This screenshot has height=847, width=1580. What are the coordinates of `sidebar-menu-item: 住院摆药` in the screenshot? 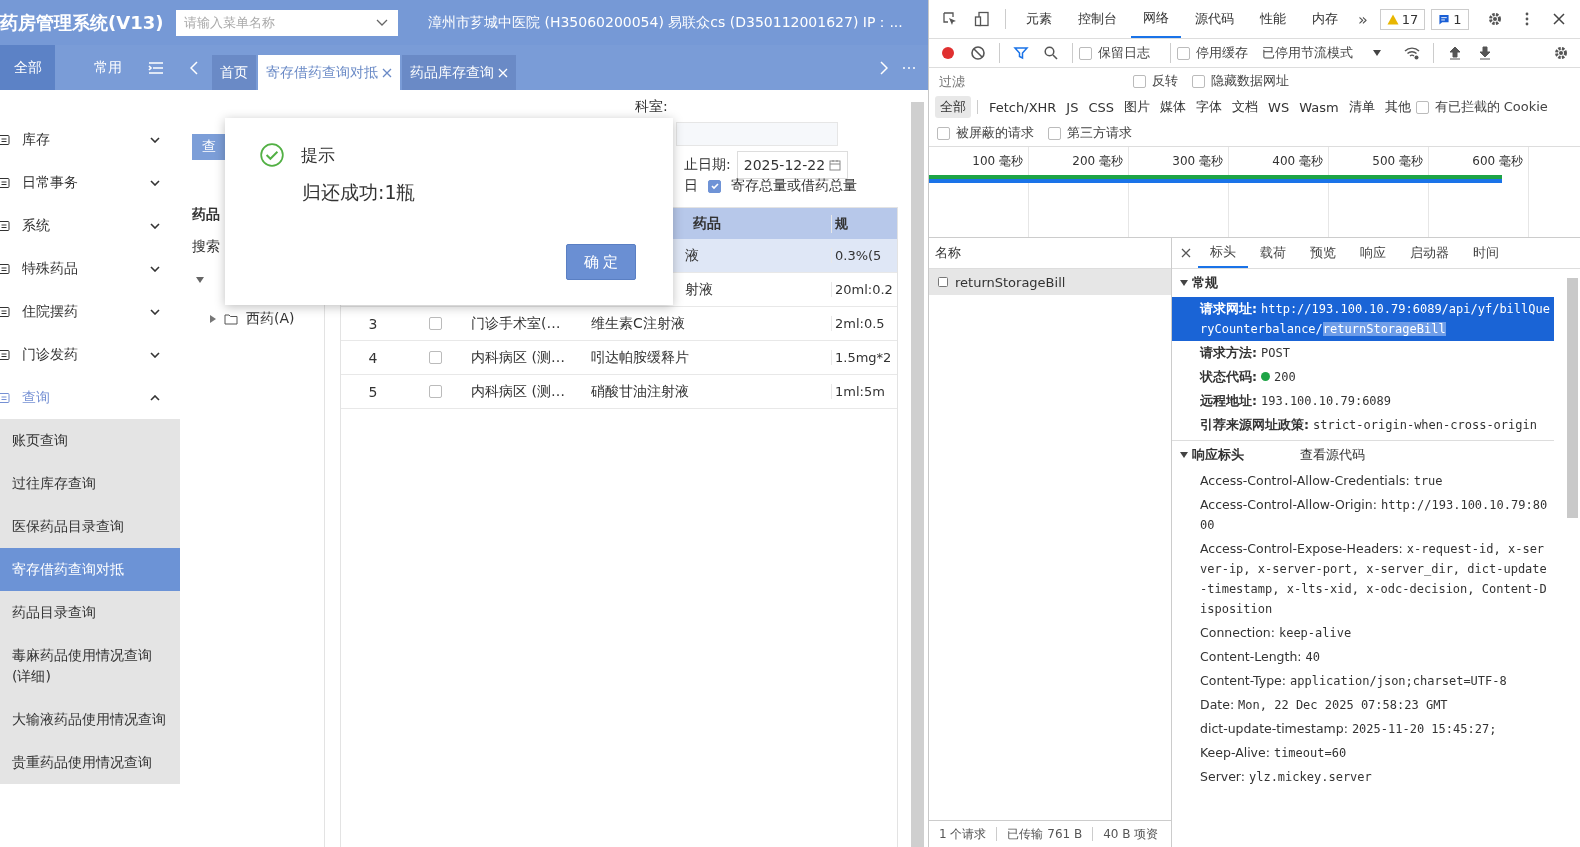 It's located at (90, 311).